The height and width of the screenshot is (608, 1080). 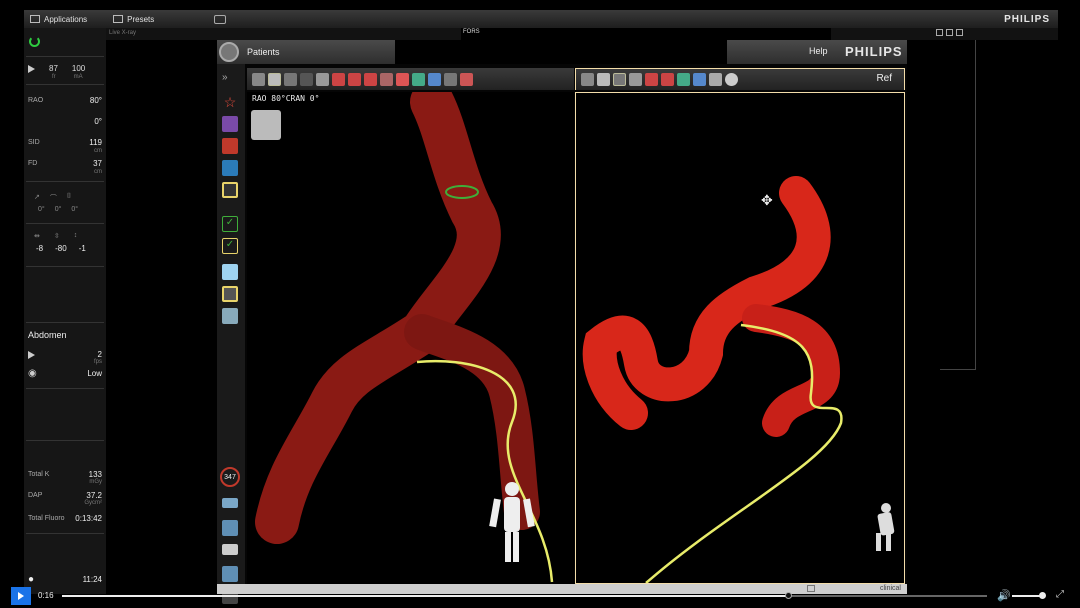 I want to click on fullscreen-icon: ⤢, so click(x=1060, y=594).